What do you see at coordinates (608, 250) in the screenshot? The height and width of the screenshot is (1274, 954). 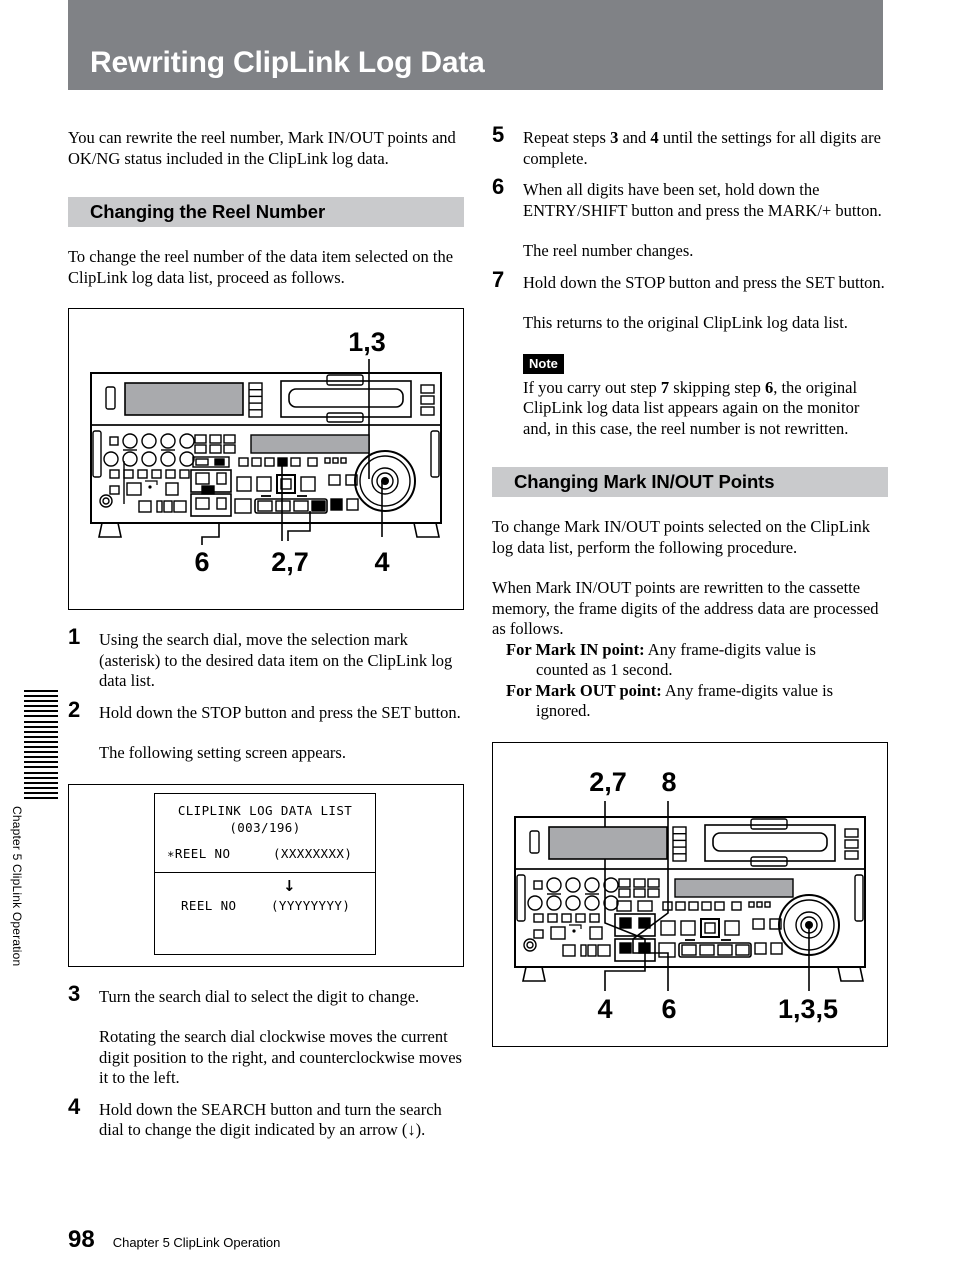 I see `step-6-result: The reel number changes.` at bounding box center [608, 250].